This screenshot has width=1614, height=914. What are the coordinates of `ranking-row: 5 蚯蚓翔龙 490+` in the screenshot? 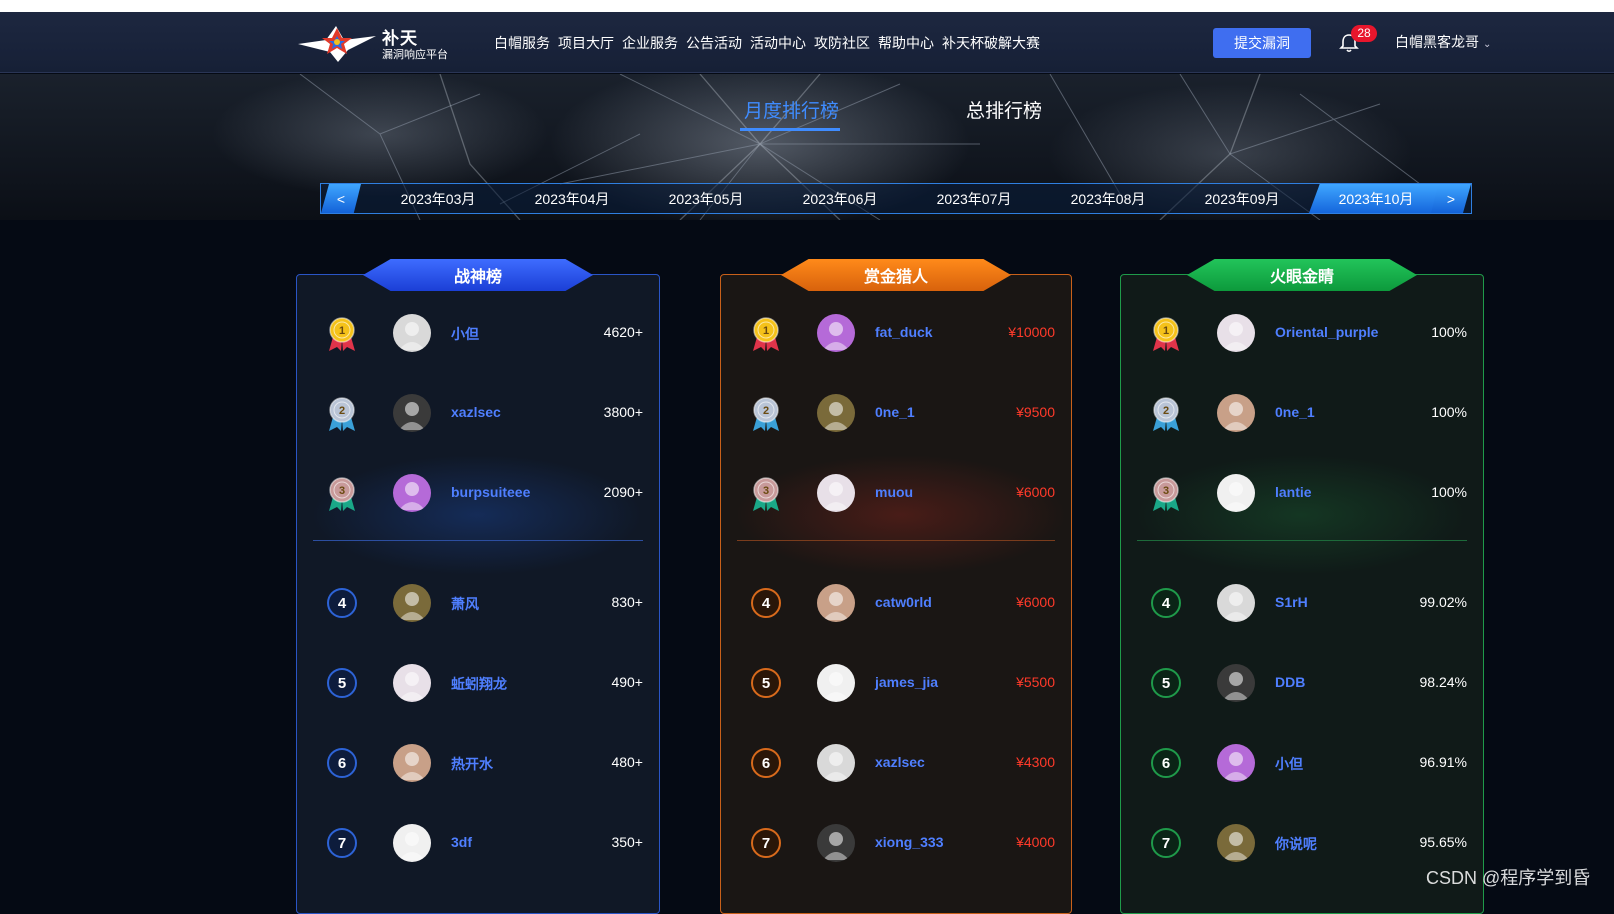 It's located at (478, 683).